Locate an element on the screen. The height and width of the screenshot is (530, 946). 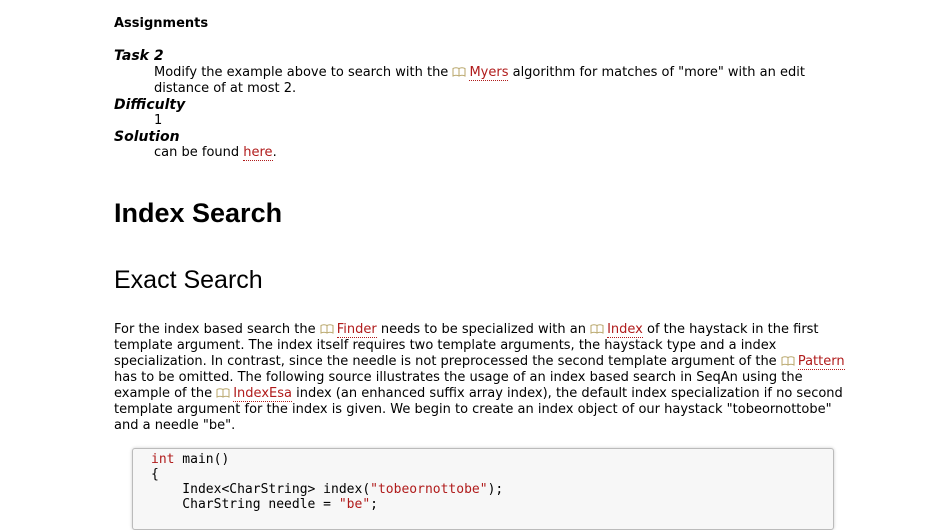
para-text-1: For the index based search the is located at coordinates (217, 329).